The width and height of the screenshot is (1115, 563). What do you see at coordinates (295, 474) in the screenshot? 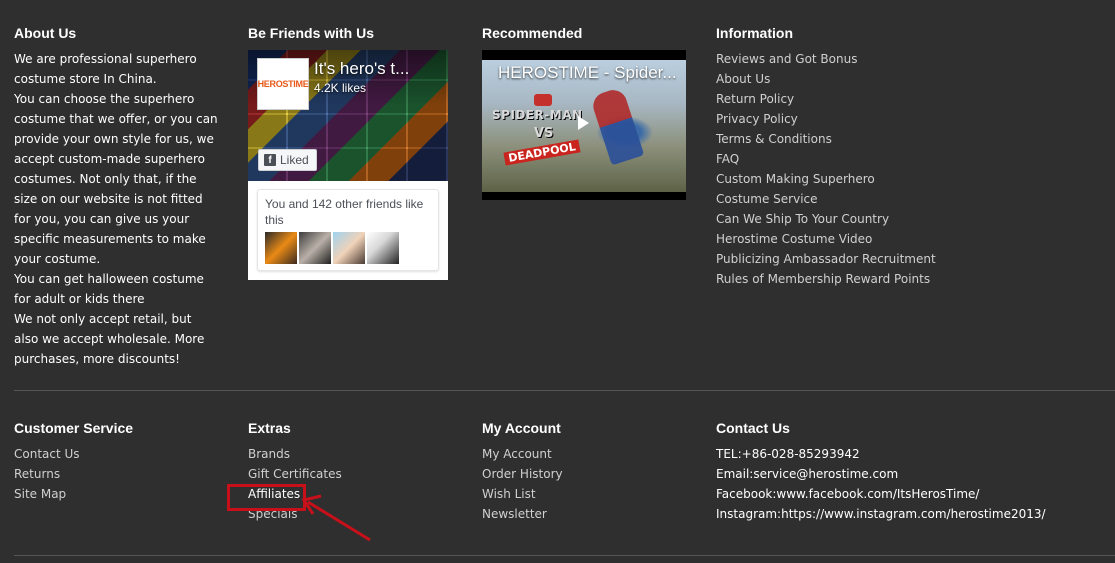
I see `gift-certificates-link: Gift Certificates` at bounding box center [295, 474].